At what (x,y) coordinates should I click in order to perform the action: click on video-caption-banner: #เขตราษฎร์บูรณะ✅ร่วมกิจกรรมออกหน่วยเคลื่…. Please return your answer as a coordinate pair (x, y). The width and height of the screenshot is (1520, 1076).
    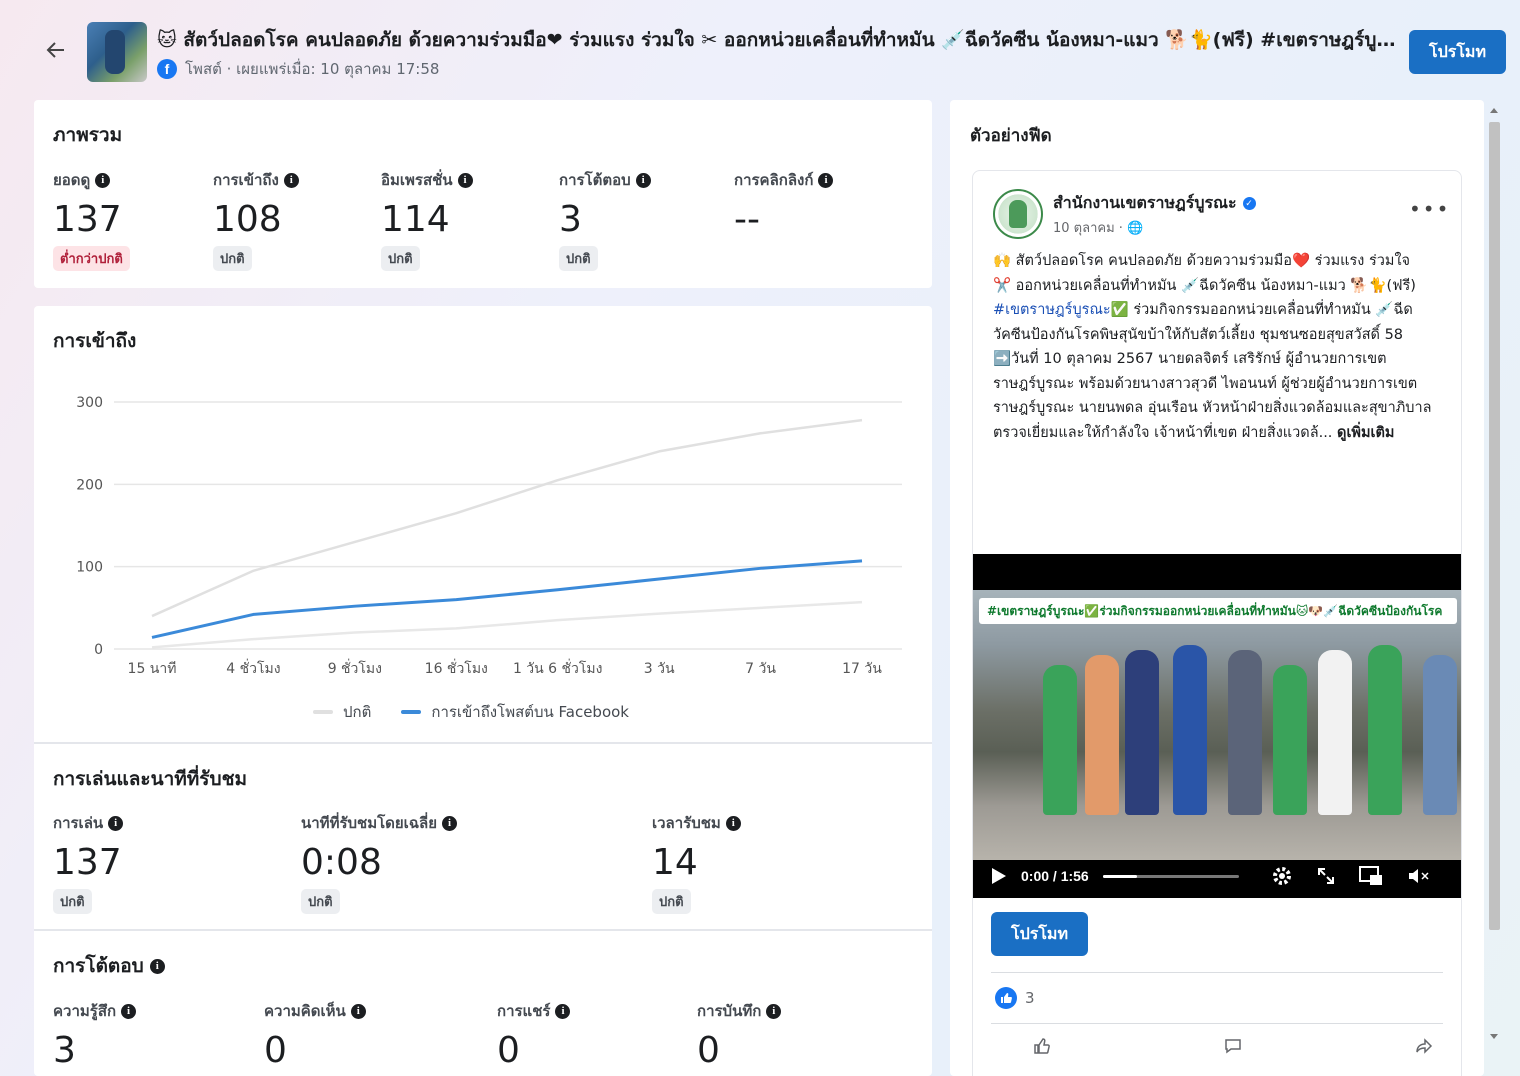
    Looking at the image, I should click on (1218, 611).